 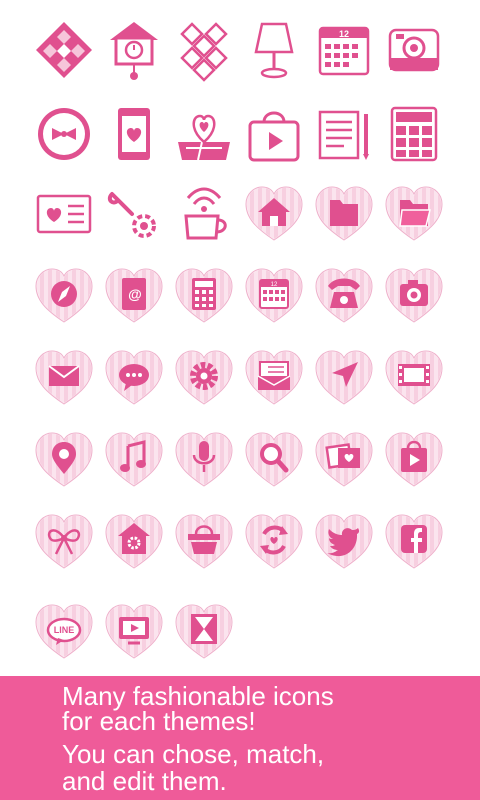 What do you see at coordinates (204, 378) in the screenshot?
I see `heart-gear-icon` at bounding box center [204, 378].